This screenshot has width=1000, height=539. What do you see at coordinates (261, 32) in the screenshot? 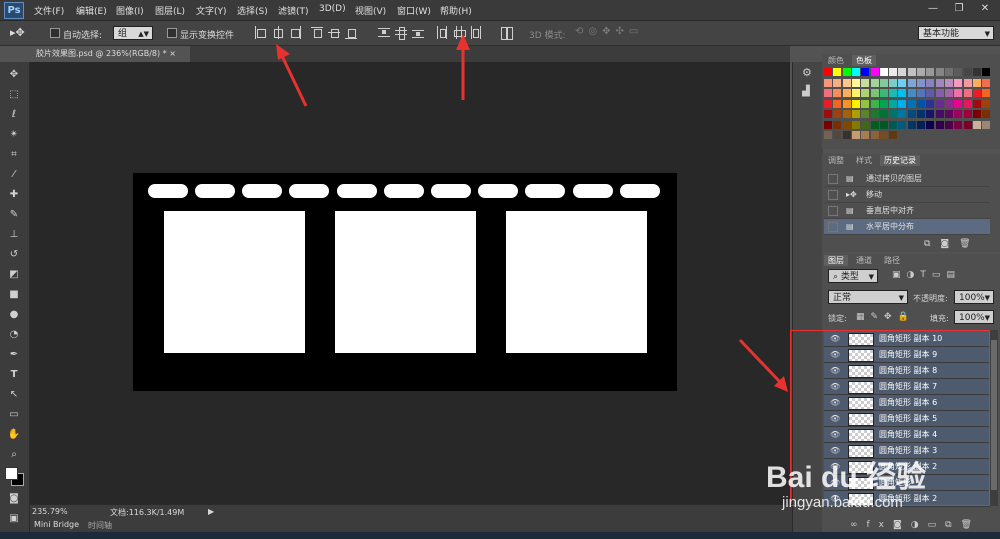
I see `align-left-icon` at bounding box center [261, 32].